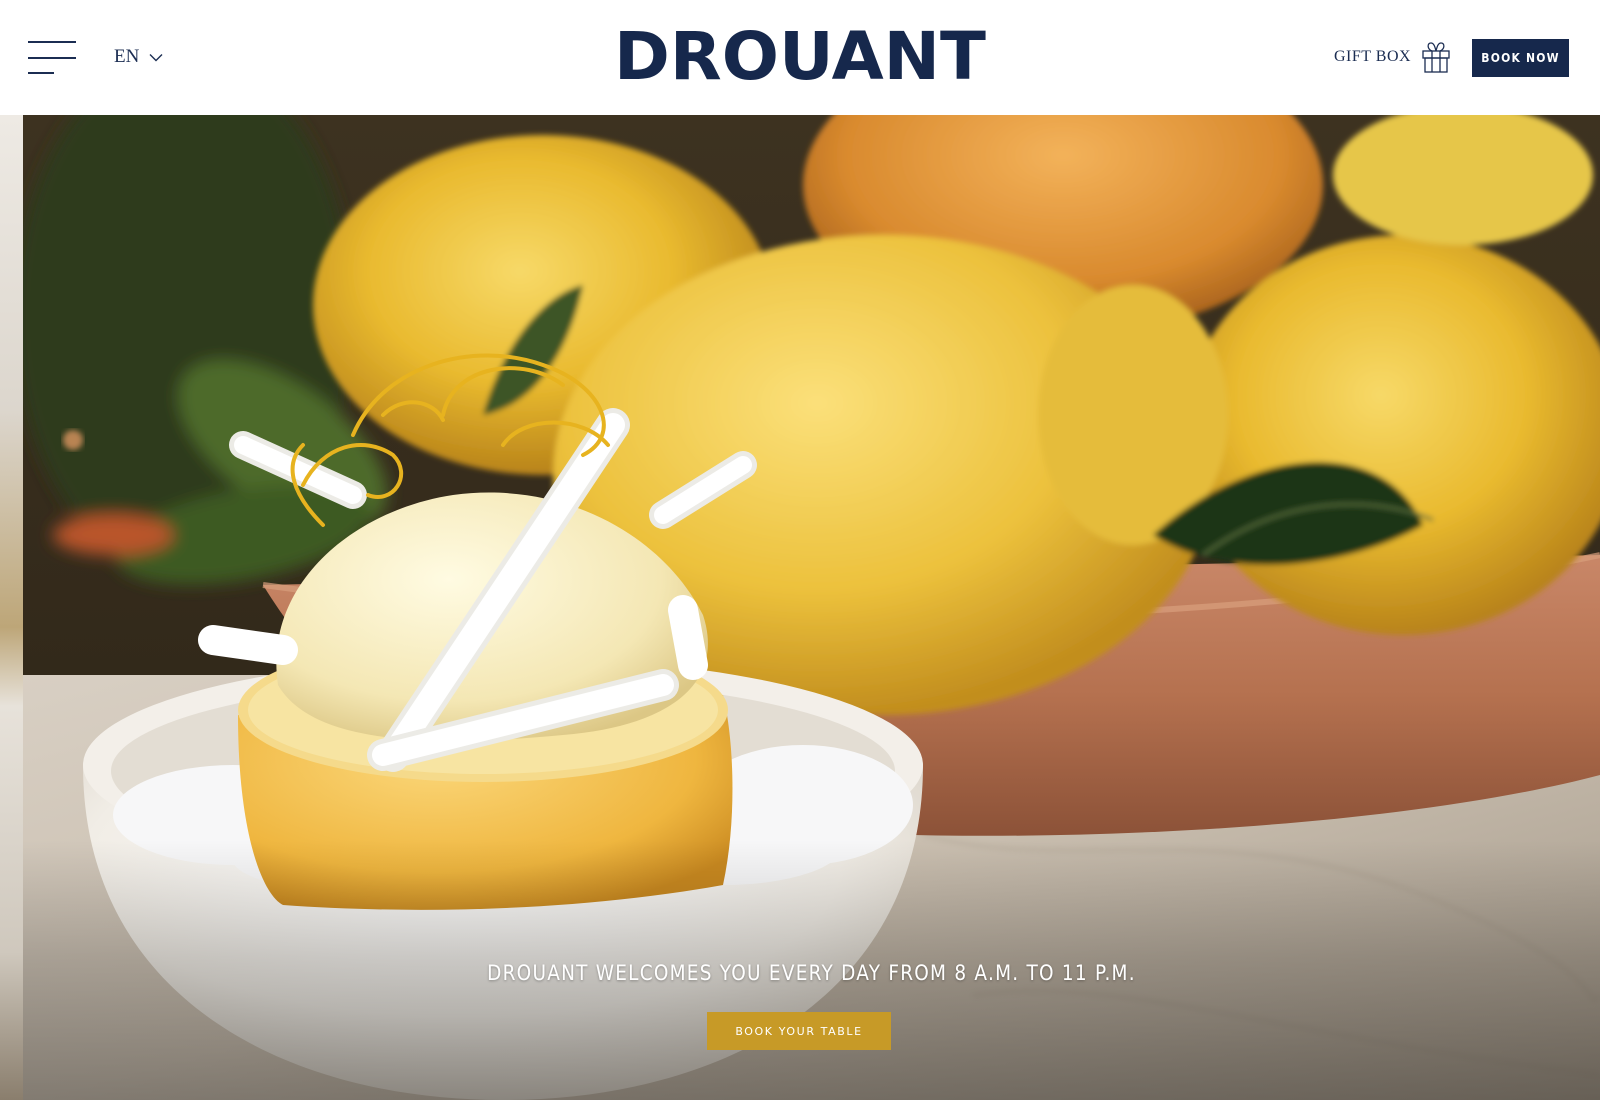 This screenshot has height=1100, width=1600. I want to click on chevron-down-icon, so click(156, 57).